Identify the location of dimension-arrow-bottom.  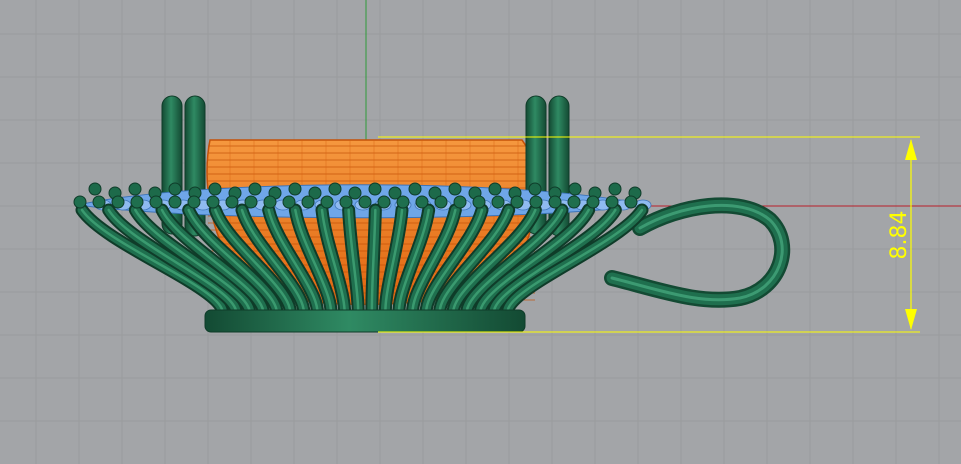
(911, 319).